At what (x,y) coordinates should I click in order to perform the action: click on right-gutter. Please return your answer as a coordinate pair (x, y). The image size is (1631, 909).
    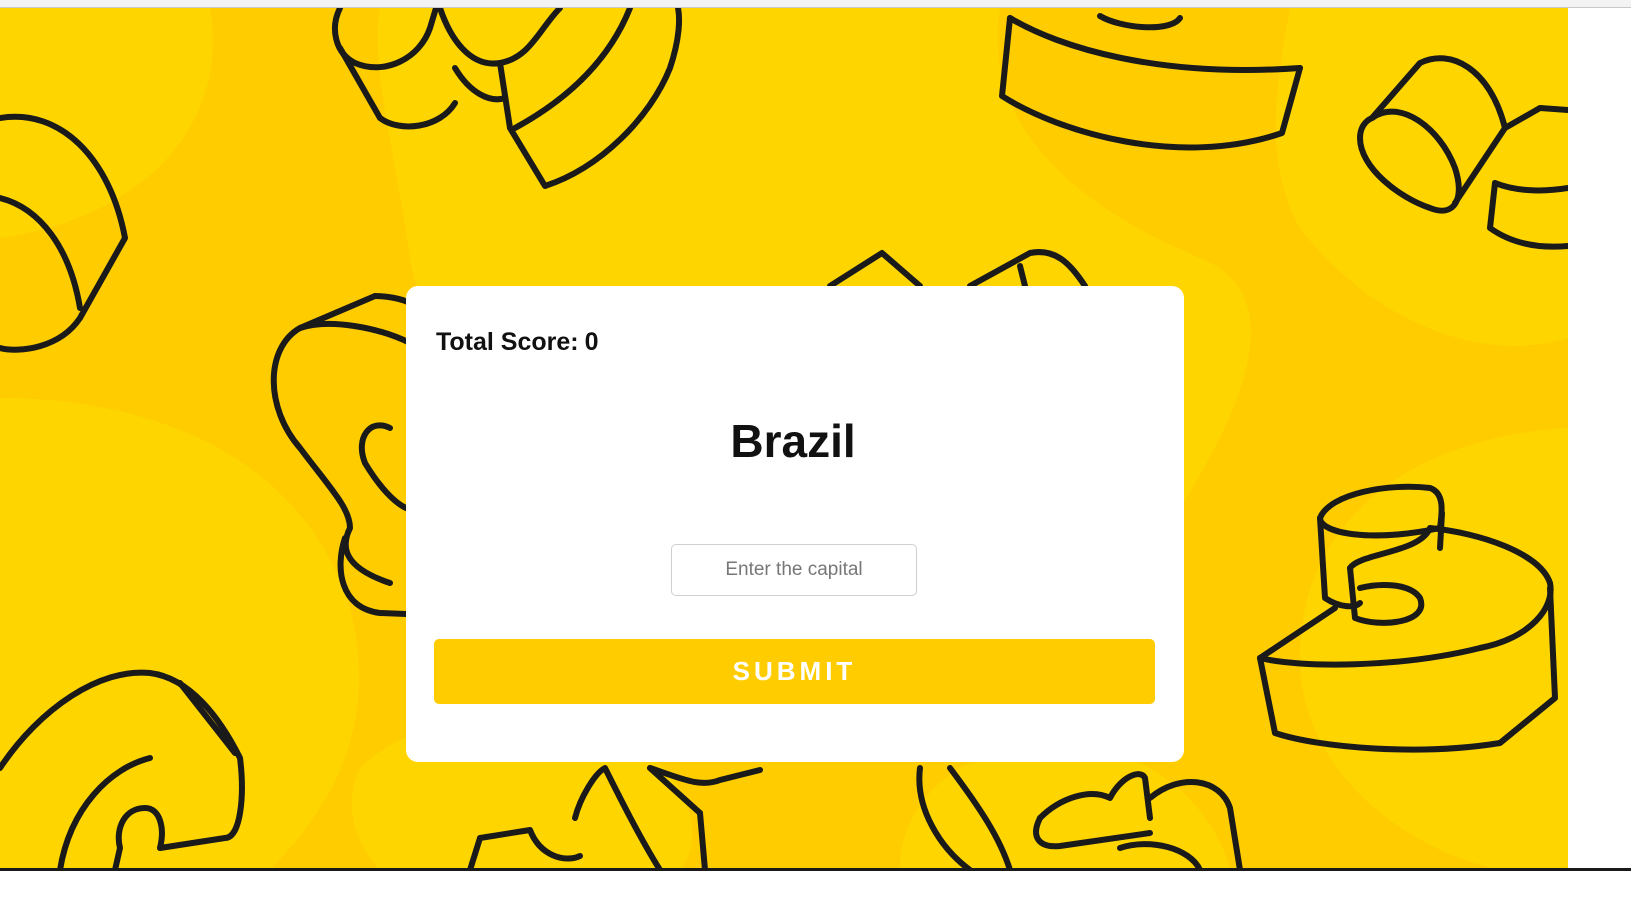
    Looking at the image, I should click on (1599, 439).